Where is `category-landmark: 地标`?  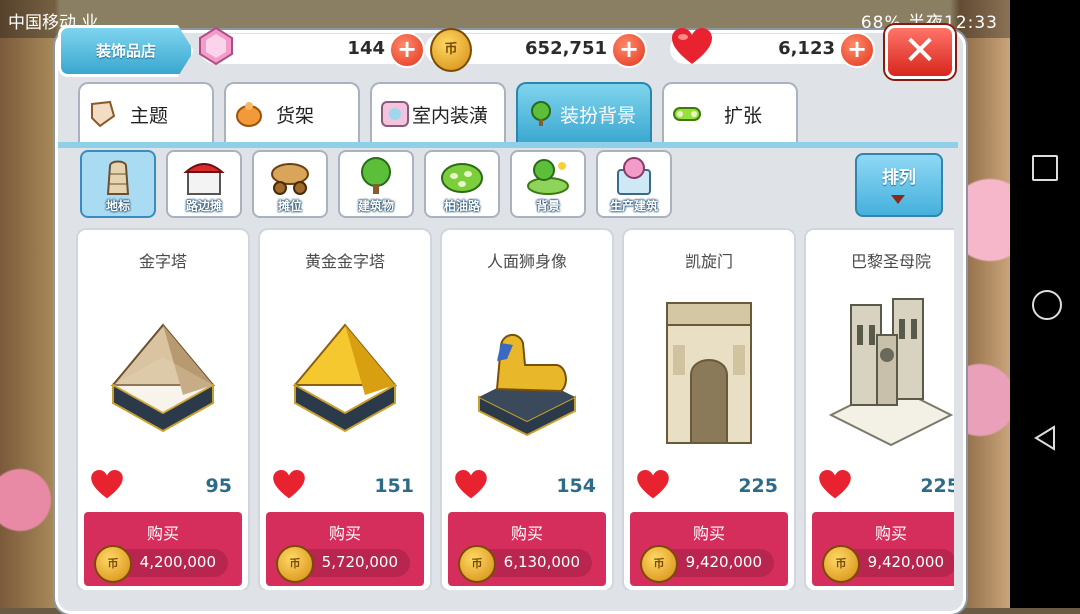 category-landmark: 地标 is located at coordinates (118, 184).